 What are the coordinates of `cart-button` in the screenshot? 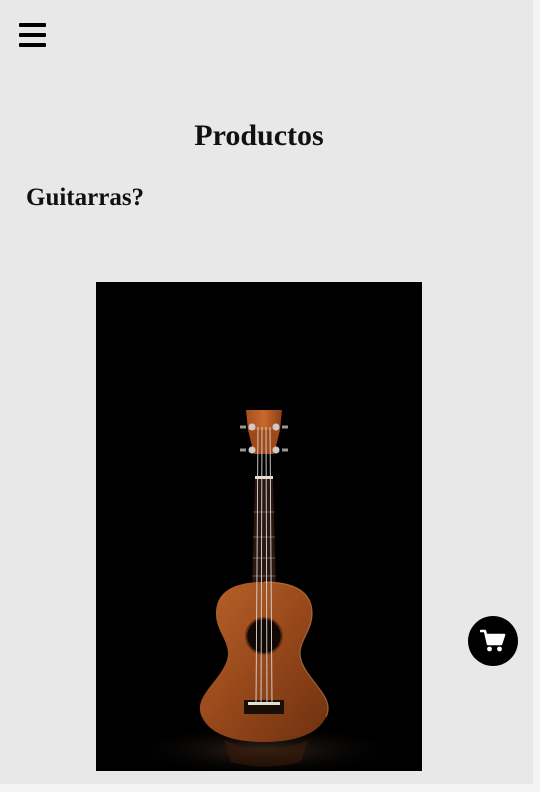 It's located at (493, 641).